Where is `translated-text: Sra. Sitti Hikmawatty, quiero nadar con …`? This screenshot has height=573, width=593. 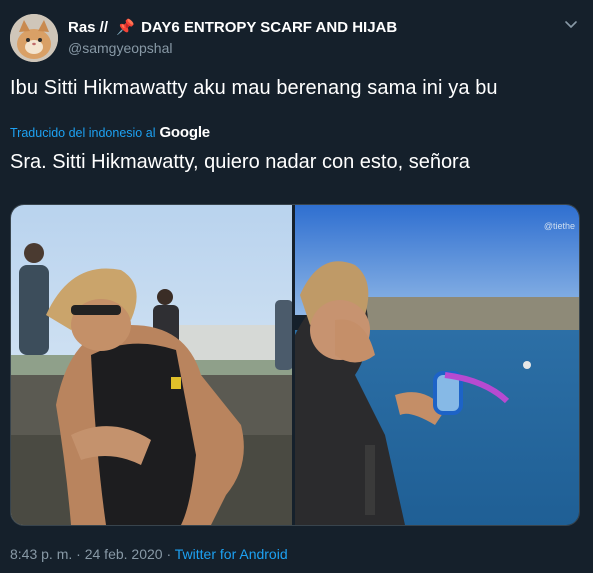 translated-text: Sra. Sitti Hikmawatty, quiero nadar con … is located at coordinates (240, 162).